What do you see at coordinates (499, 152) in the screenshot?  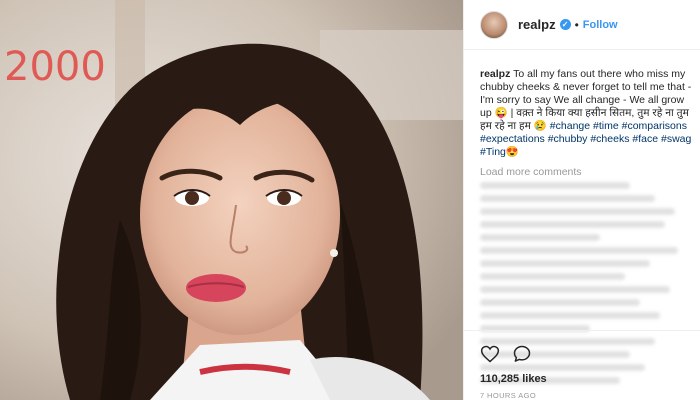 I see `hashtag: #Ting😍` at bounding box center [499, 152].